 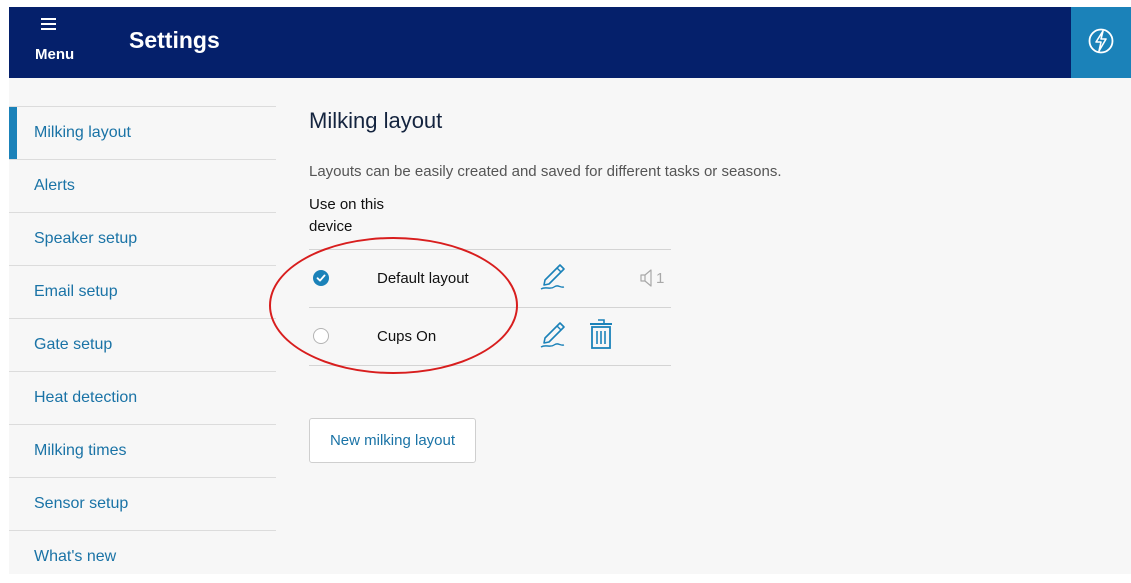 I want to click on sidebar-item-label: Milking layout, so click(x=82, y=132).